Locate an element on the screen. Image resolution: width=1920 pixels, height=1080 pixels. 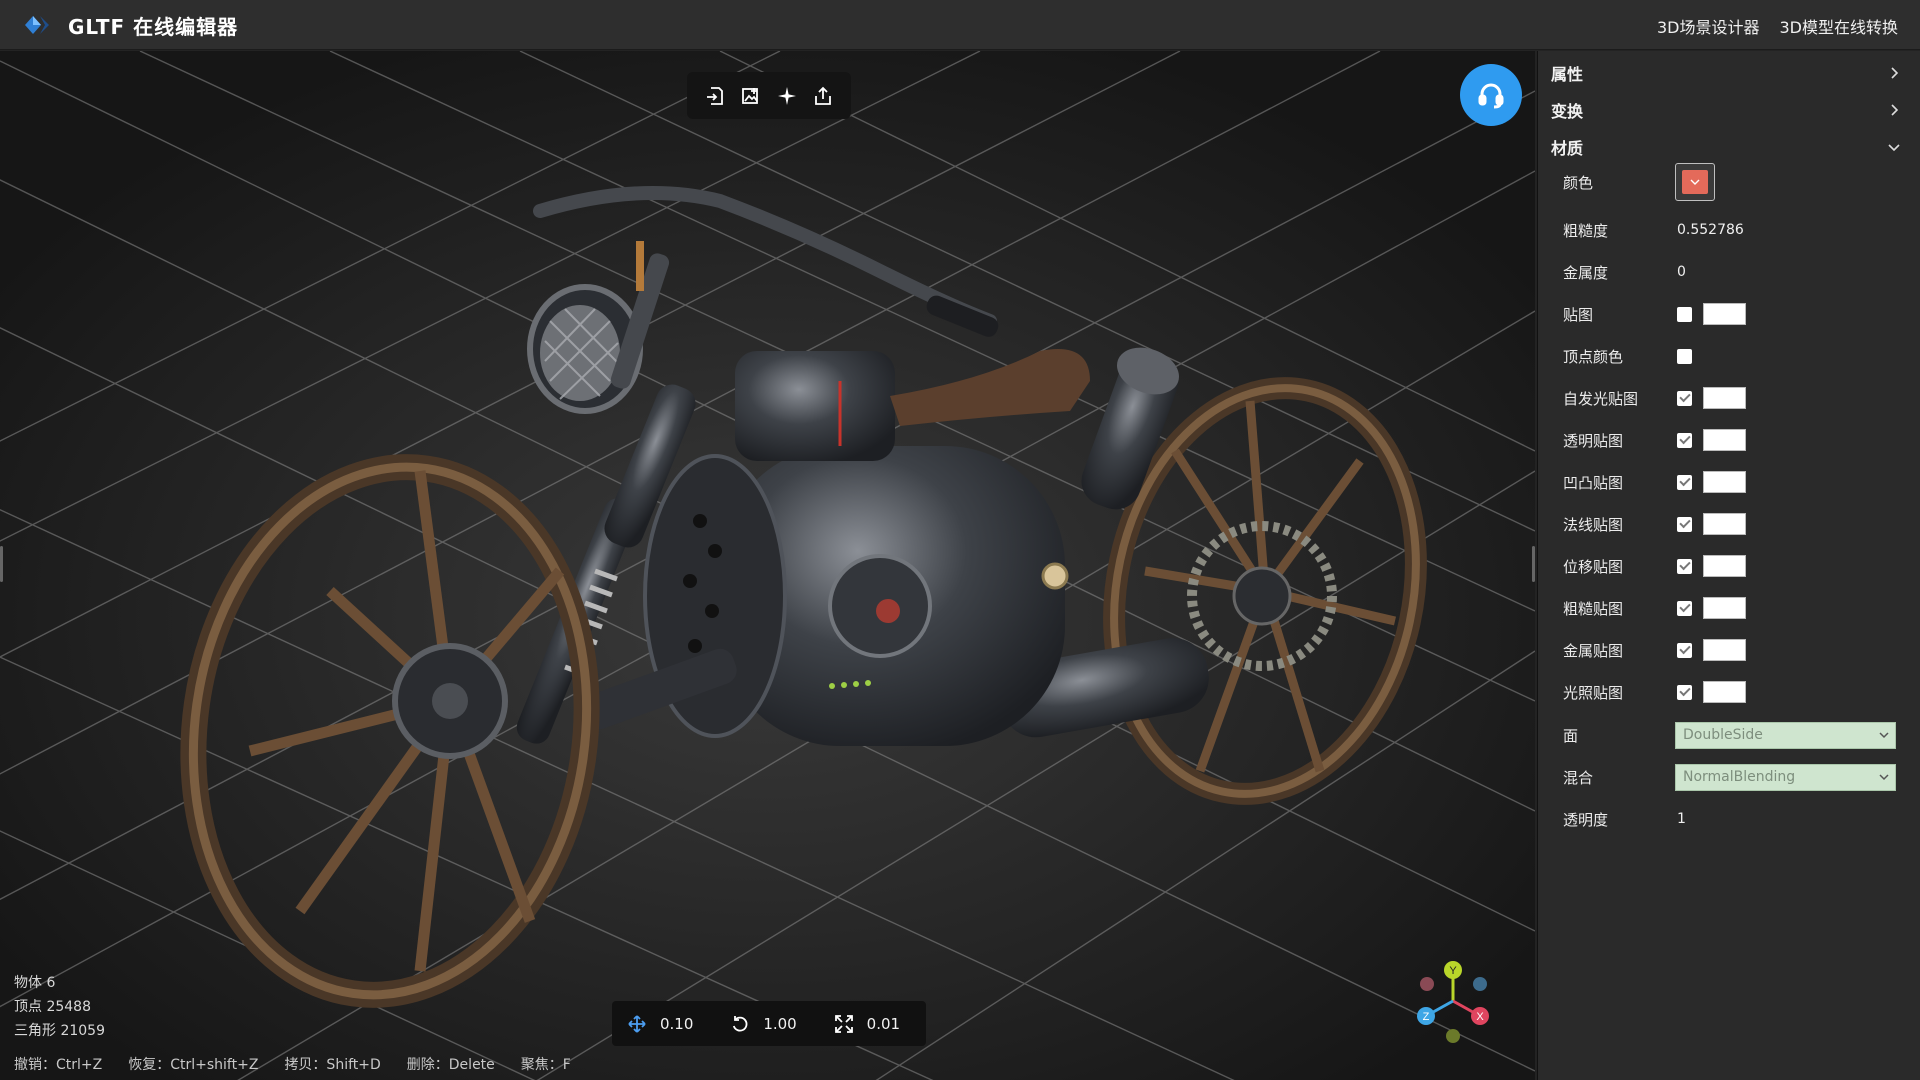
panel-resize-handle is located at coordinates (1533, 564).